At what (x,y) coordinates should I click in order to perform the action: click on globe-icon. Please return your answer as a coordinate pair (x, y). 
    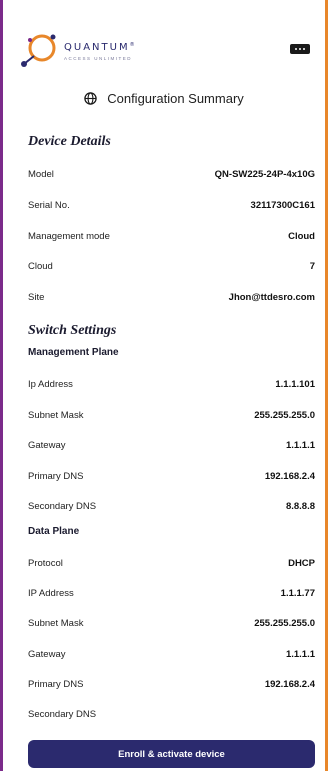
    Looking at the image, I should click on (90, 98).